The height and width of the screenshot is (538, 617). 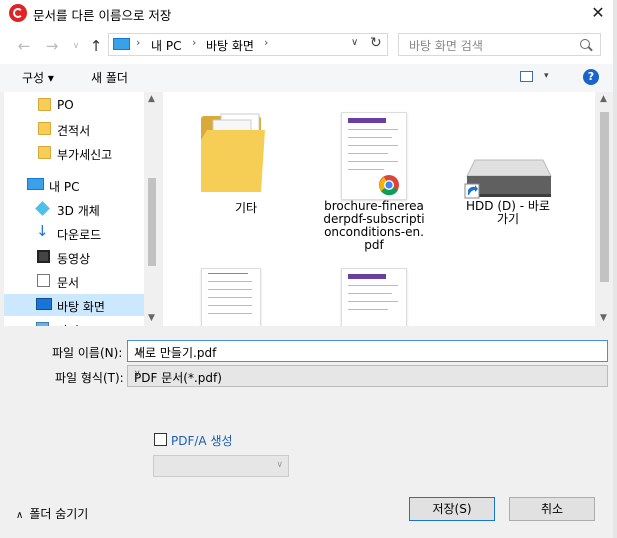 I want to click on up-arrow-icon: ↑, so click(x=96, y=46).